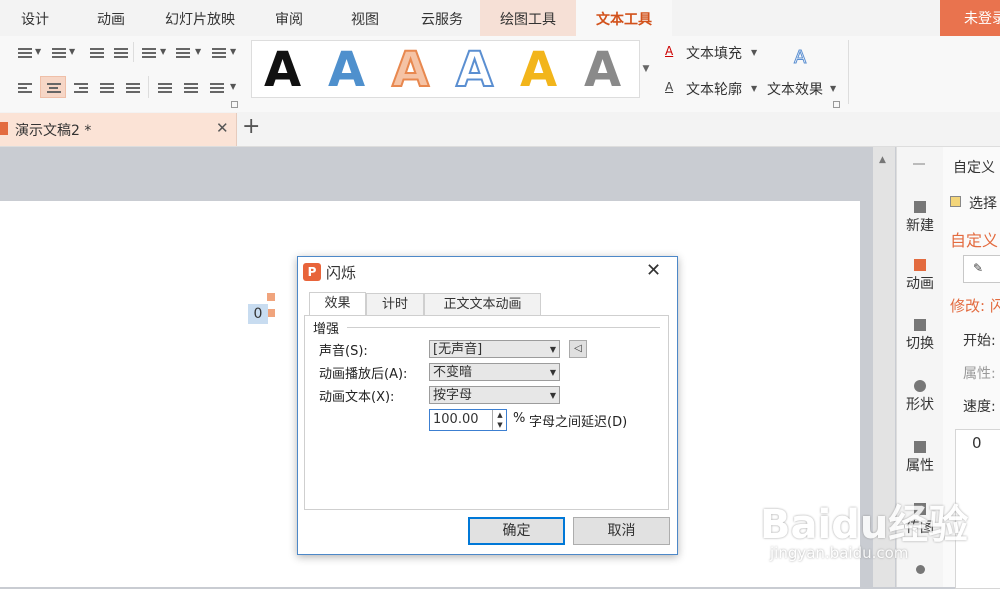 The height and width of the screenshot is (589, 1000). What do you see at coordinates (494, 349) in the screenshot?
I see `sound-select: [无声音] ▼` at bounding box center [494, 349].